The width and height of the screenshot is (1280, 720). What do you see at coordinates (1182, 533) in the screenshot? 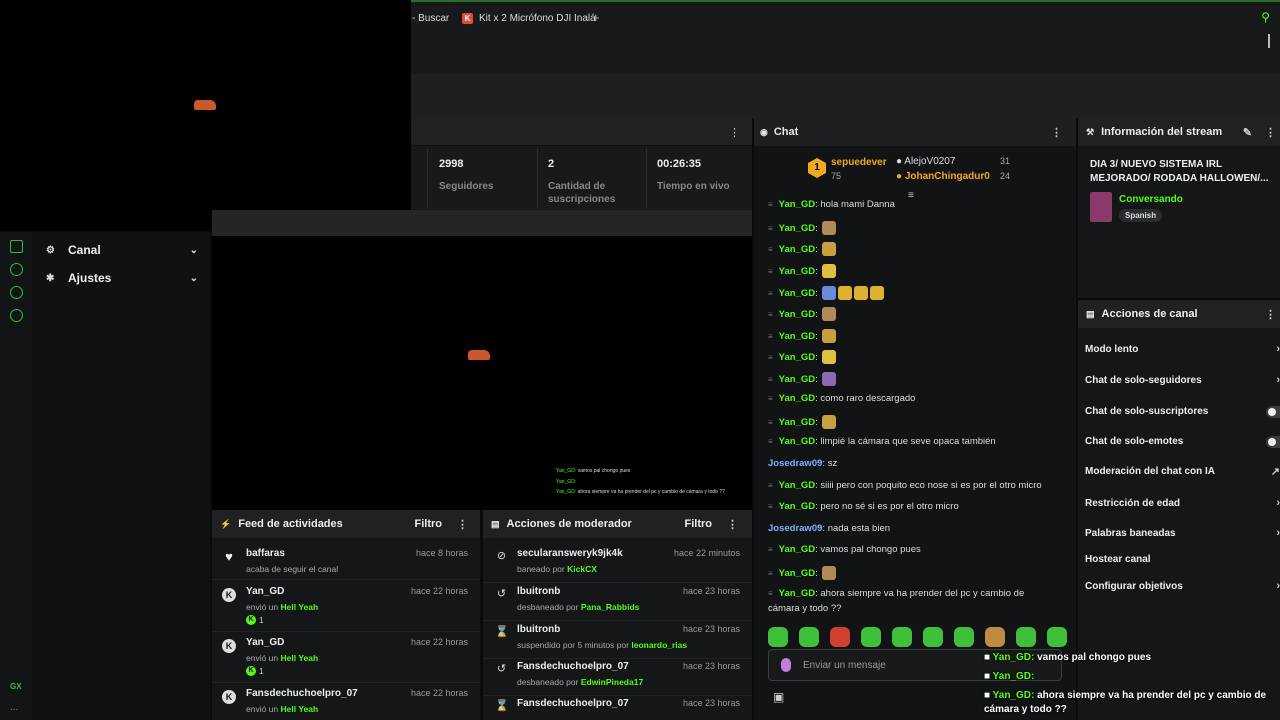
I see `channel-action-item: Palabras baneadas ›` at bounding box center [1182, 533].